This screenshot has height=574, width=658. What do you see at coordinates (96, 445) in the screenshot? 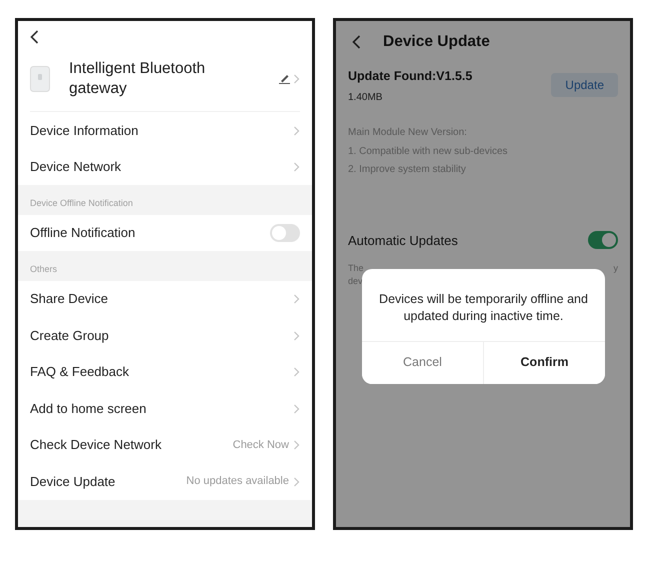
I see `row-label: Check Device Network` at bounding box center [96, 445].